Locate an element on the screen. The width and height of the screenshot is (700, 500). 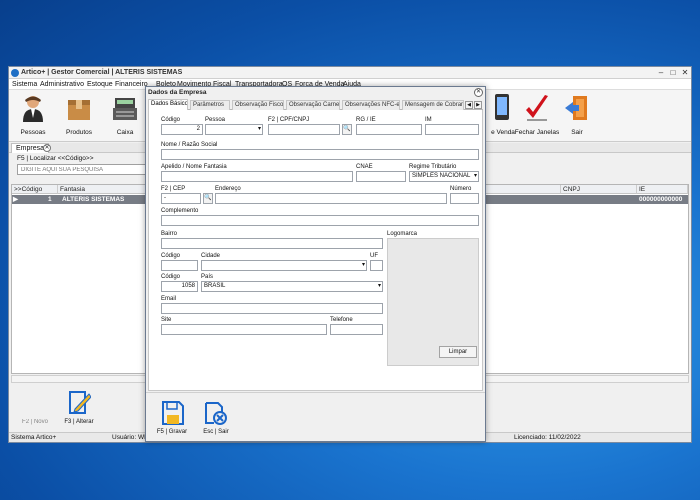
row-codigo: 1 is located at coordinates (50, 199).